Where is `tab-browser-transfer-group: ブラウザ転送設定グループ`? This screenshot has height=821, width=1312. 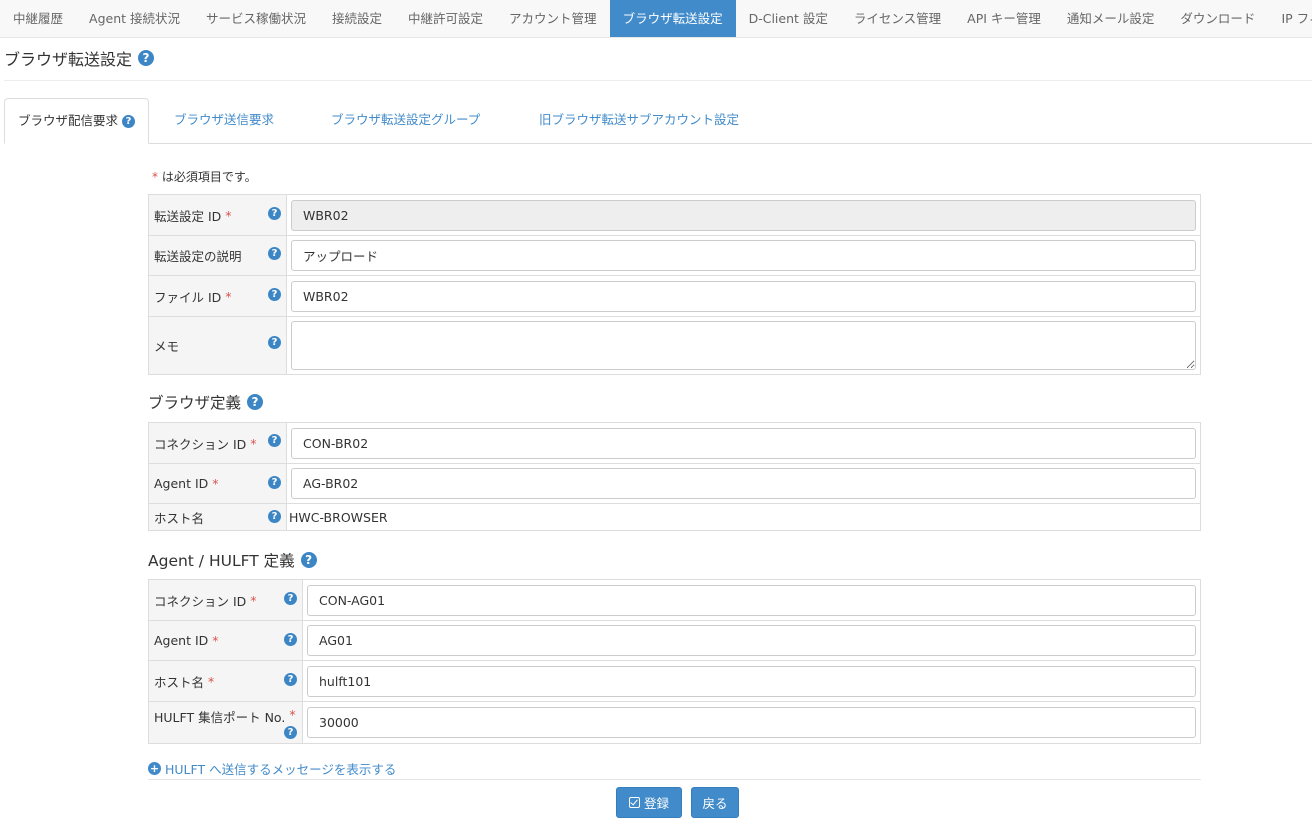 tab-browser-transfer-group: ブラウザ転送設定グループ is located at coordinates (405, 121).